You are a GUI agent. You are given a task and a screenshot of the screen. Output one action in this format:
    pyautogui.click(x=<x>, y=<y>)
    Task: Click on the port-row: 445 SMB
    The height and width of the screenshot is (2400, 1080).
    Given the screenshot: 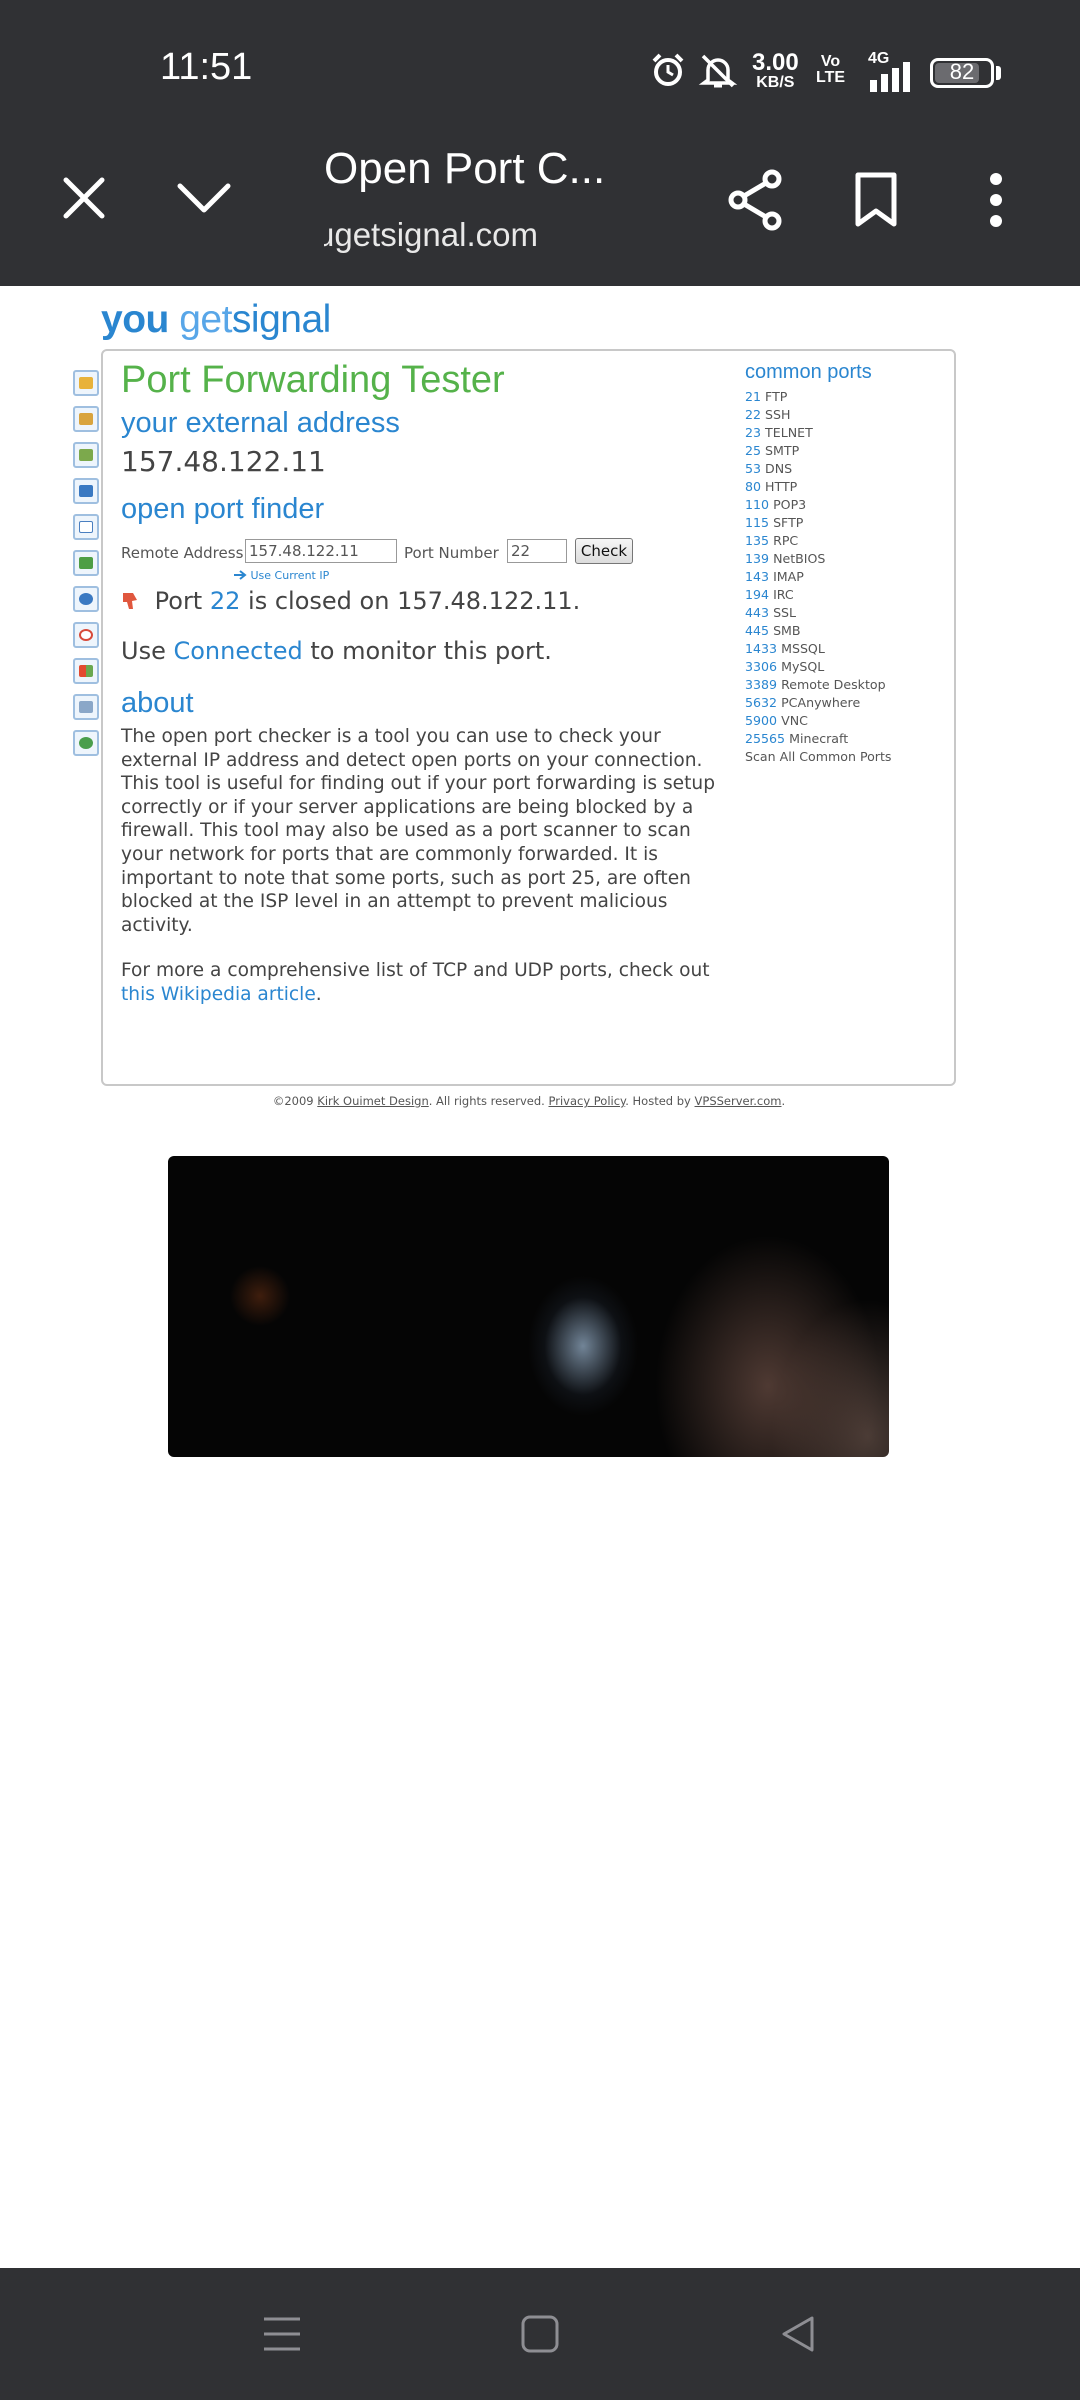 What is the action you would take?
    pyautogui.click(x=845, y=631)
    